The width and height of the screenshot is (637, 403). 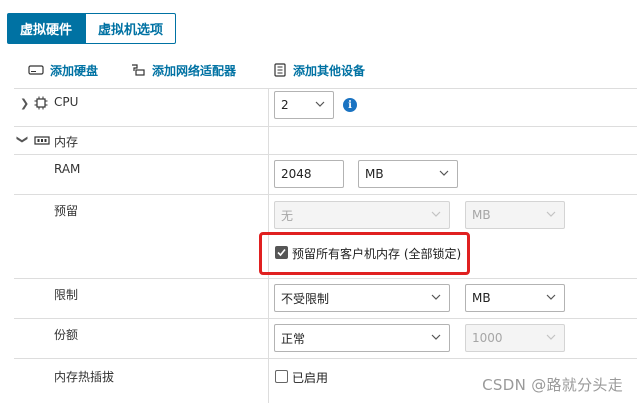 What do you see at coordinates (362, 338) in the screenshot?
I see `shares-select: 正常` at bounding box center [362, 338].